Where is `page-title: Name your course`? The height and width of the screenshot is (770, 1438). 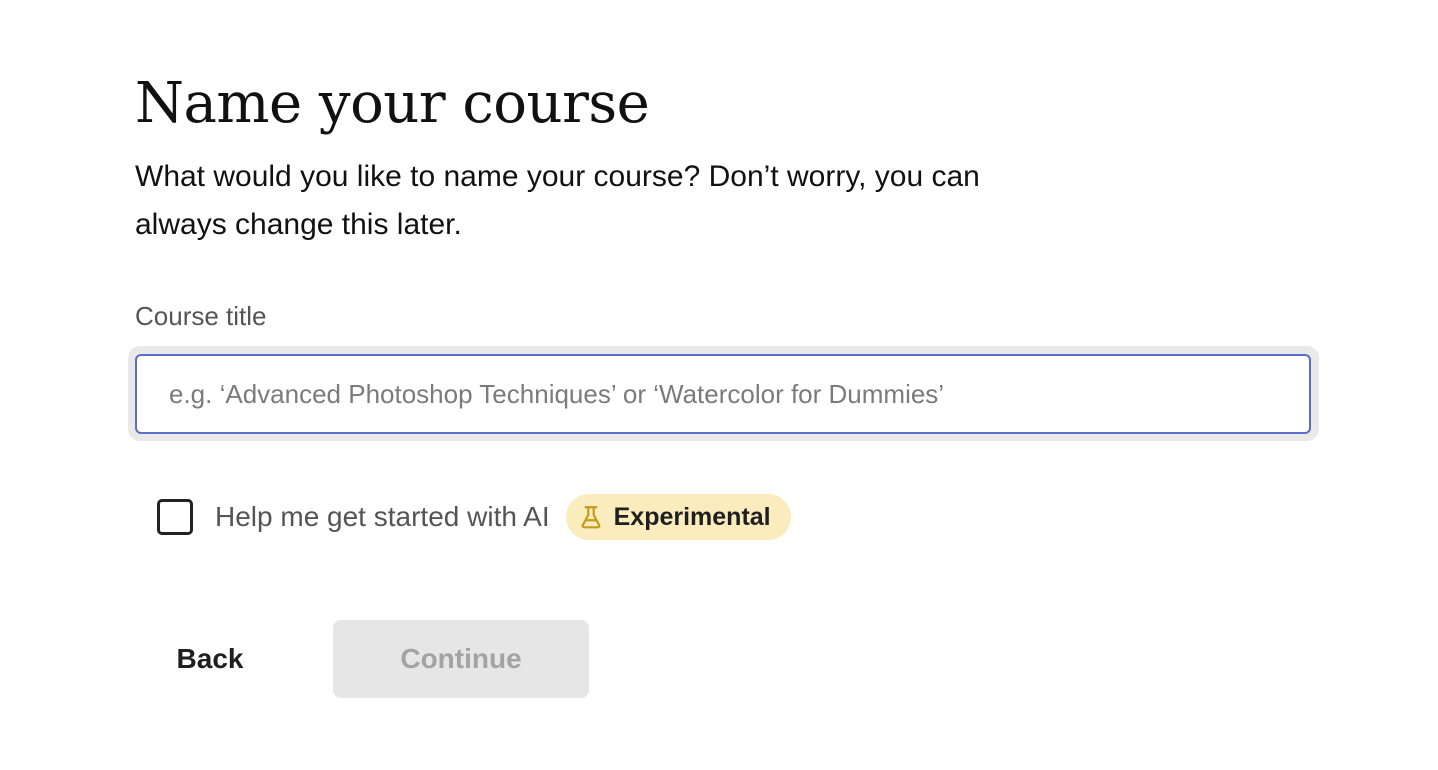 page-title: Name your course is located at coordinates (392, 103).